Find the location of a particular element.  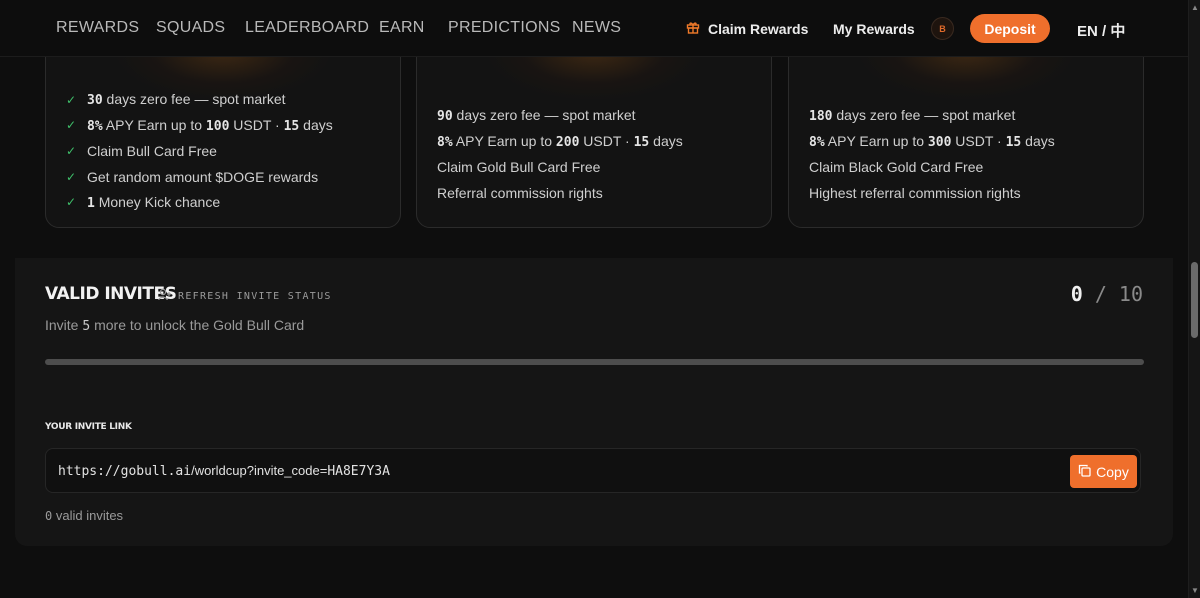

nav-news: NEWS is located at coordinates (596, 28).